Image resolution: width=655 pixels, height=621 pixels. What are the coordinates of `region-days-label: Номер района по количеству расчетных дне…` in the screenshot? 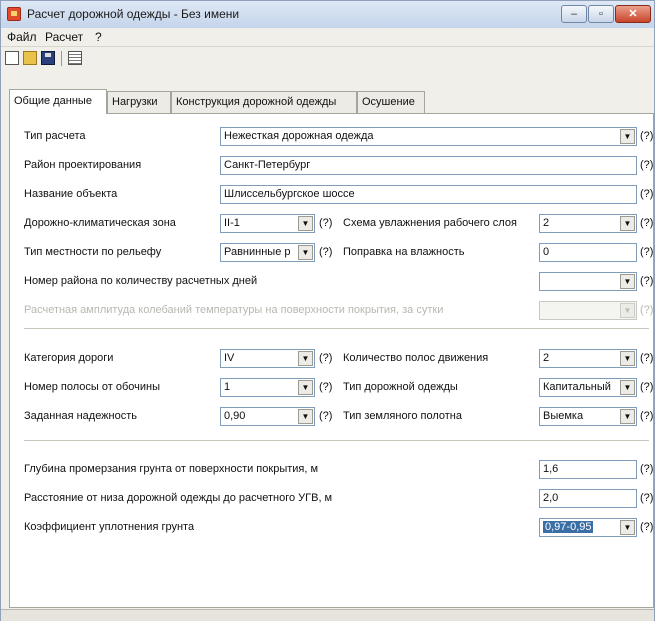 It's located at (141, 281).